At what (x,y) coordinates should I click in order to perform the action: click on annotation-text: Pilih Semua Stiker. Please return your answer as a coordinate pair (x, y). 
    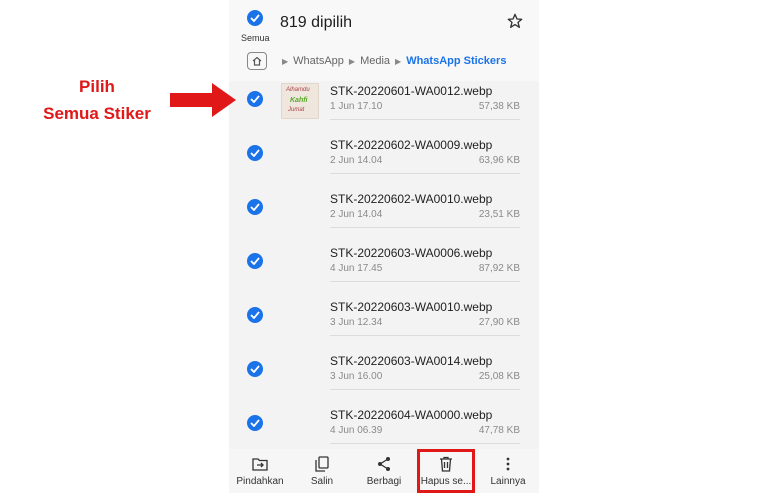
    Looking at the image, I should click on (97, 100).